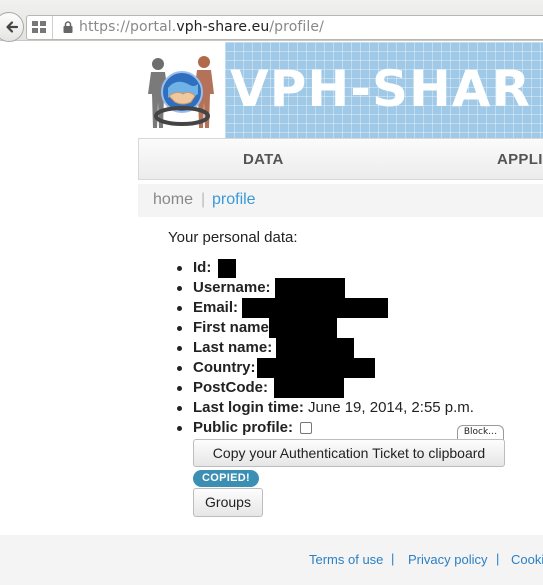 Image resolution: width=543 pixels, height=585 pixels. What do you see at coordinates (340, 159) in the screenshot?
I see `main-nav: DATA APPLI` at bounding box center [340, 159].